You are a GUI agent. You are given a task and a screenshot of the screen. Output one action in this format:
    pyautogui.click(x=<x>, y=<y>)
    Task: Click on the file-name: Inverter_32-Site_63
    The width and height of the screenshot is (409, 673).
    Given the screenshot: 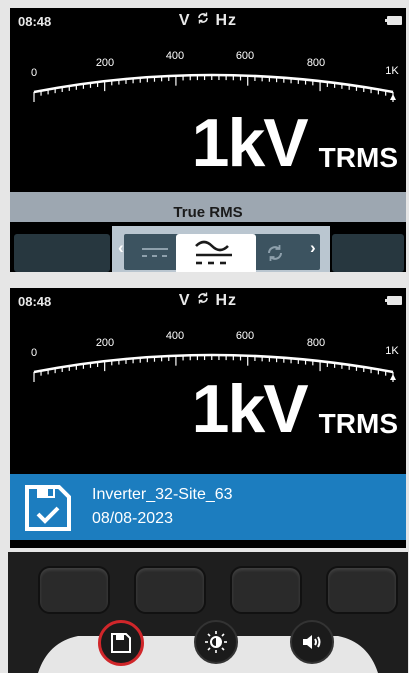 What is the action you would take?
    pyautogui.click(x=162, y=494)
    